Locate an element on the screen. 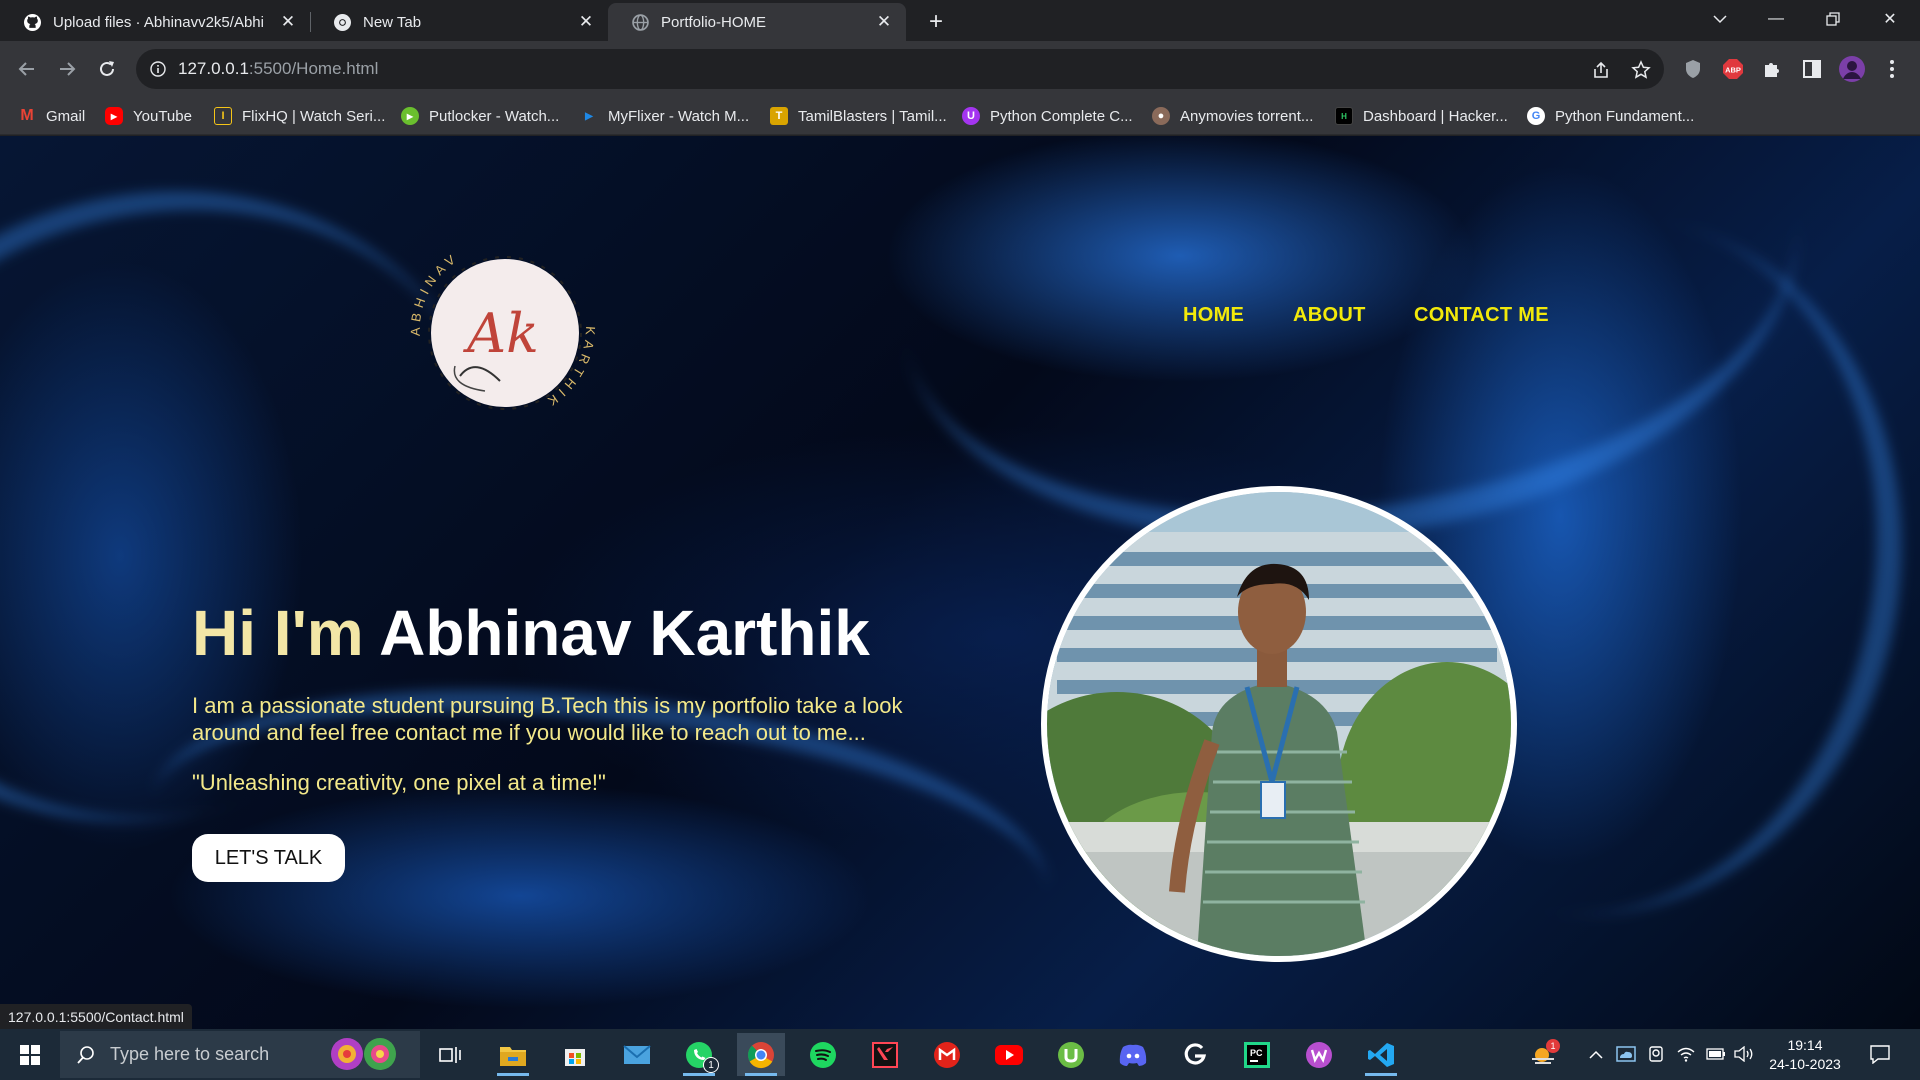 The image size is (1920, 1080). bookmark-star-button is located at coordinates (1641, 70).